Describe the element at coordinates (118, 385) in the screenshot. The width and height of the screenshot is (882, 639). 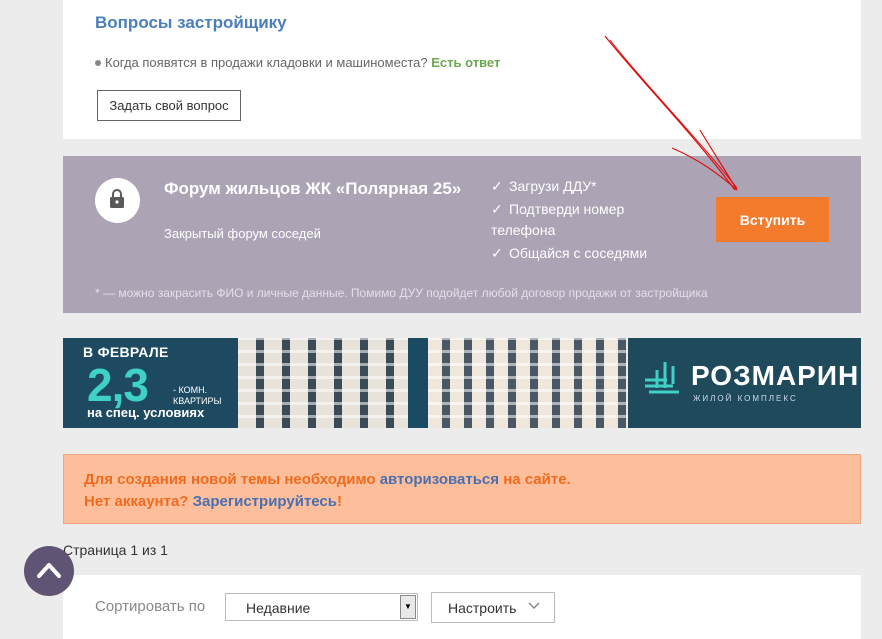
I see `banner-number: 2,3` at that location.